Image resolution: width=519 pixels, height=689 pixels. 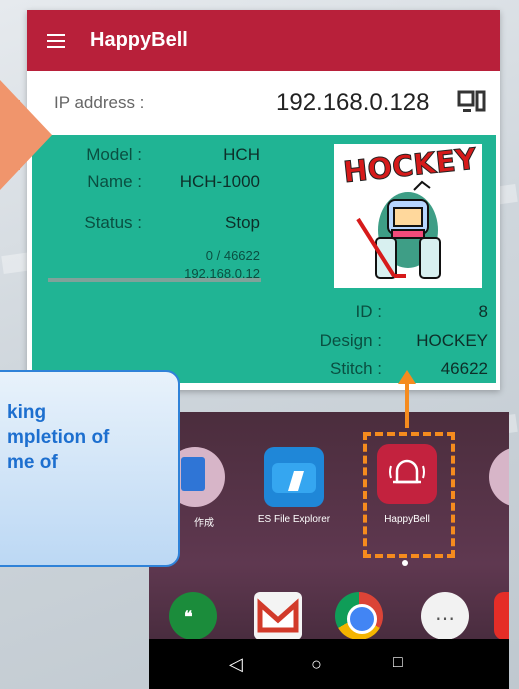 What do you see at coordinates (350, 340) in the screenshot?
I see `design-label: Design :` at bounding box center [350, 340].